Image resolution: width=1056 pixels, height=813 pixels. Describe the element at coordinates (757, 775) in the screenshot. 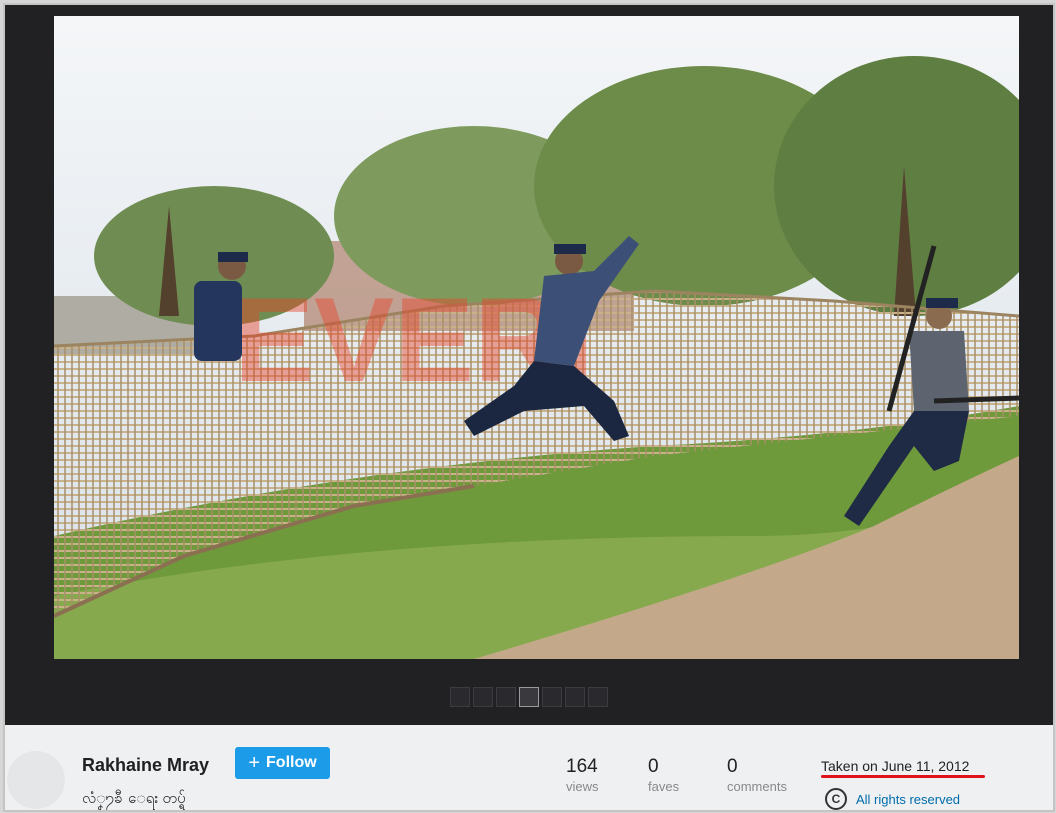

I see `stat-comments: 0 comments` at that location.